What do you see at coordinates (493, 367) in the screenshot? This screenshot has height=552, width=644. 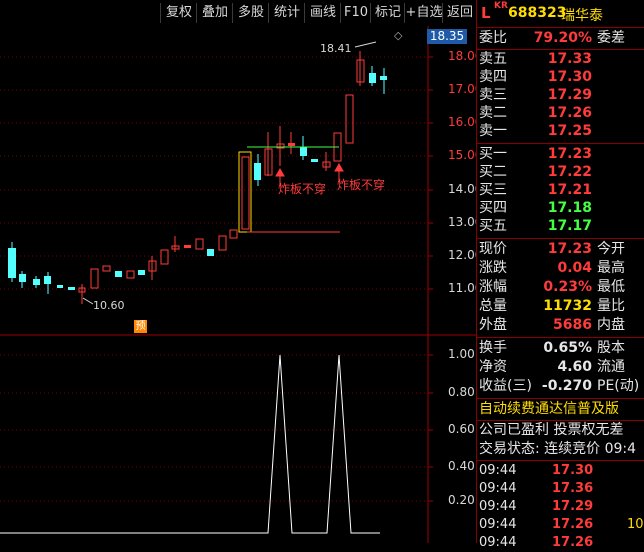 I see `label: 净资` at bounding box center [493, 367].